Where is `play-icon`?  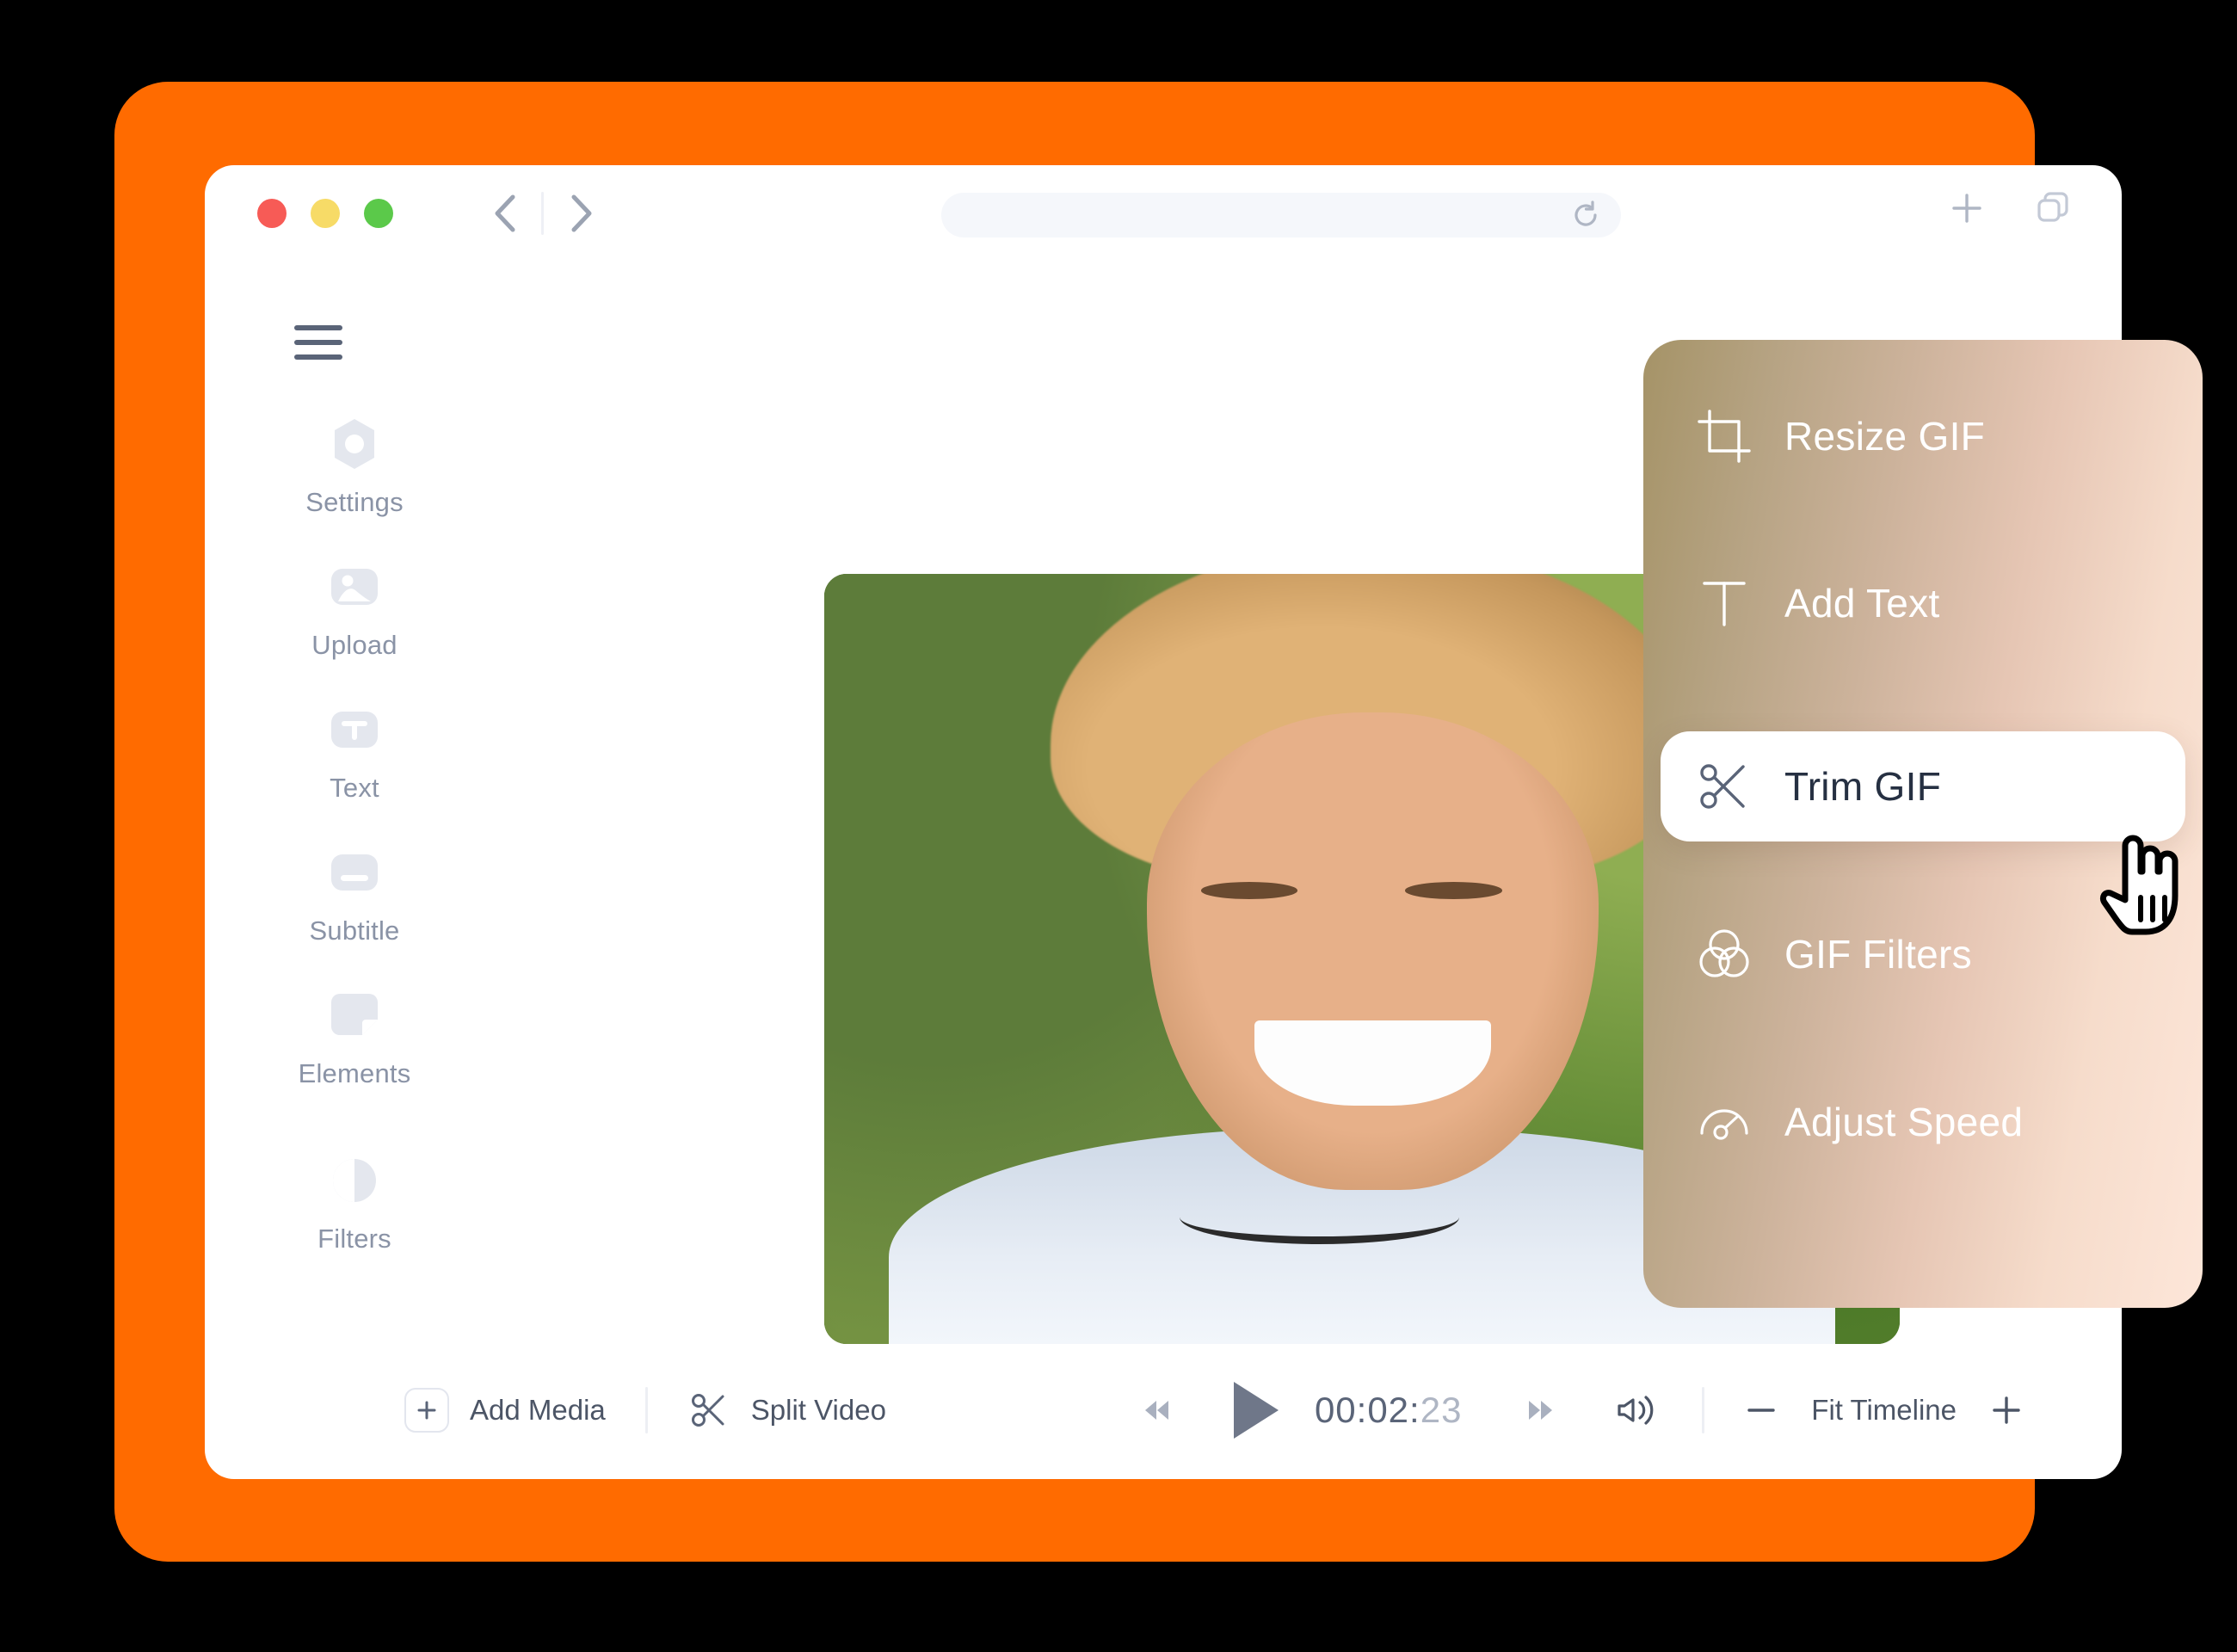 play-icon is located at coordinates (1255, 1410).